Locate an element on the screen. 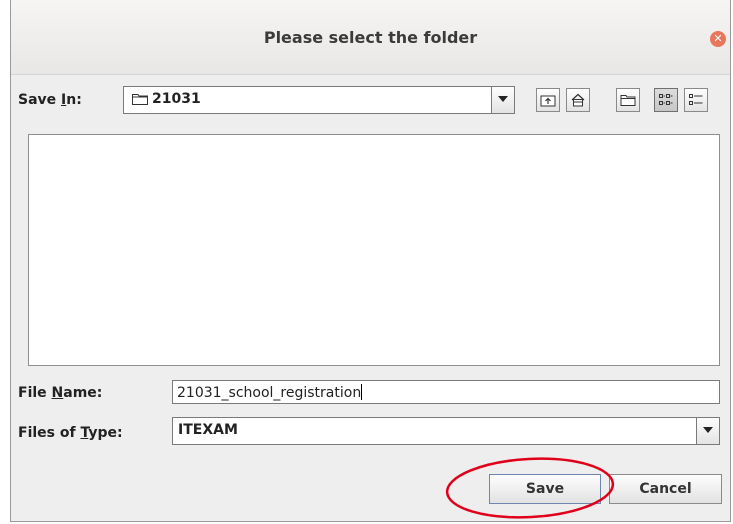 This screenshot has width=733, height=524. save-in-label: Save In: is located at coordinates (50, 100).